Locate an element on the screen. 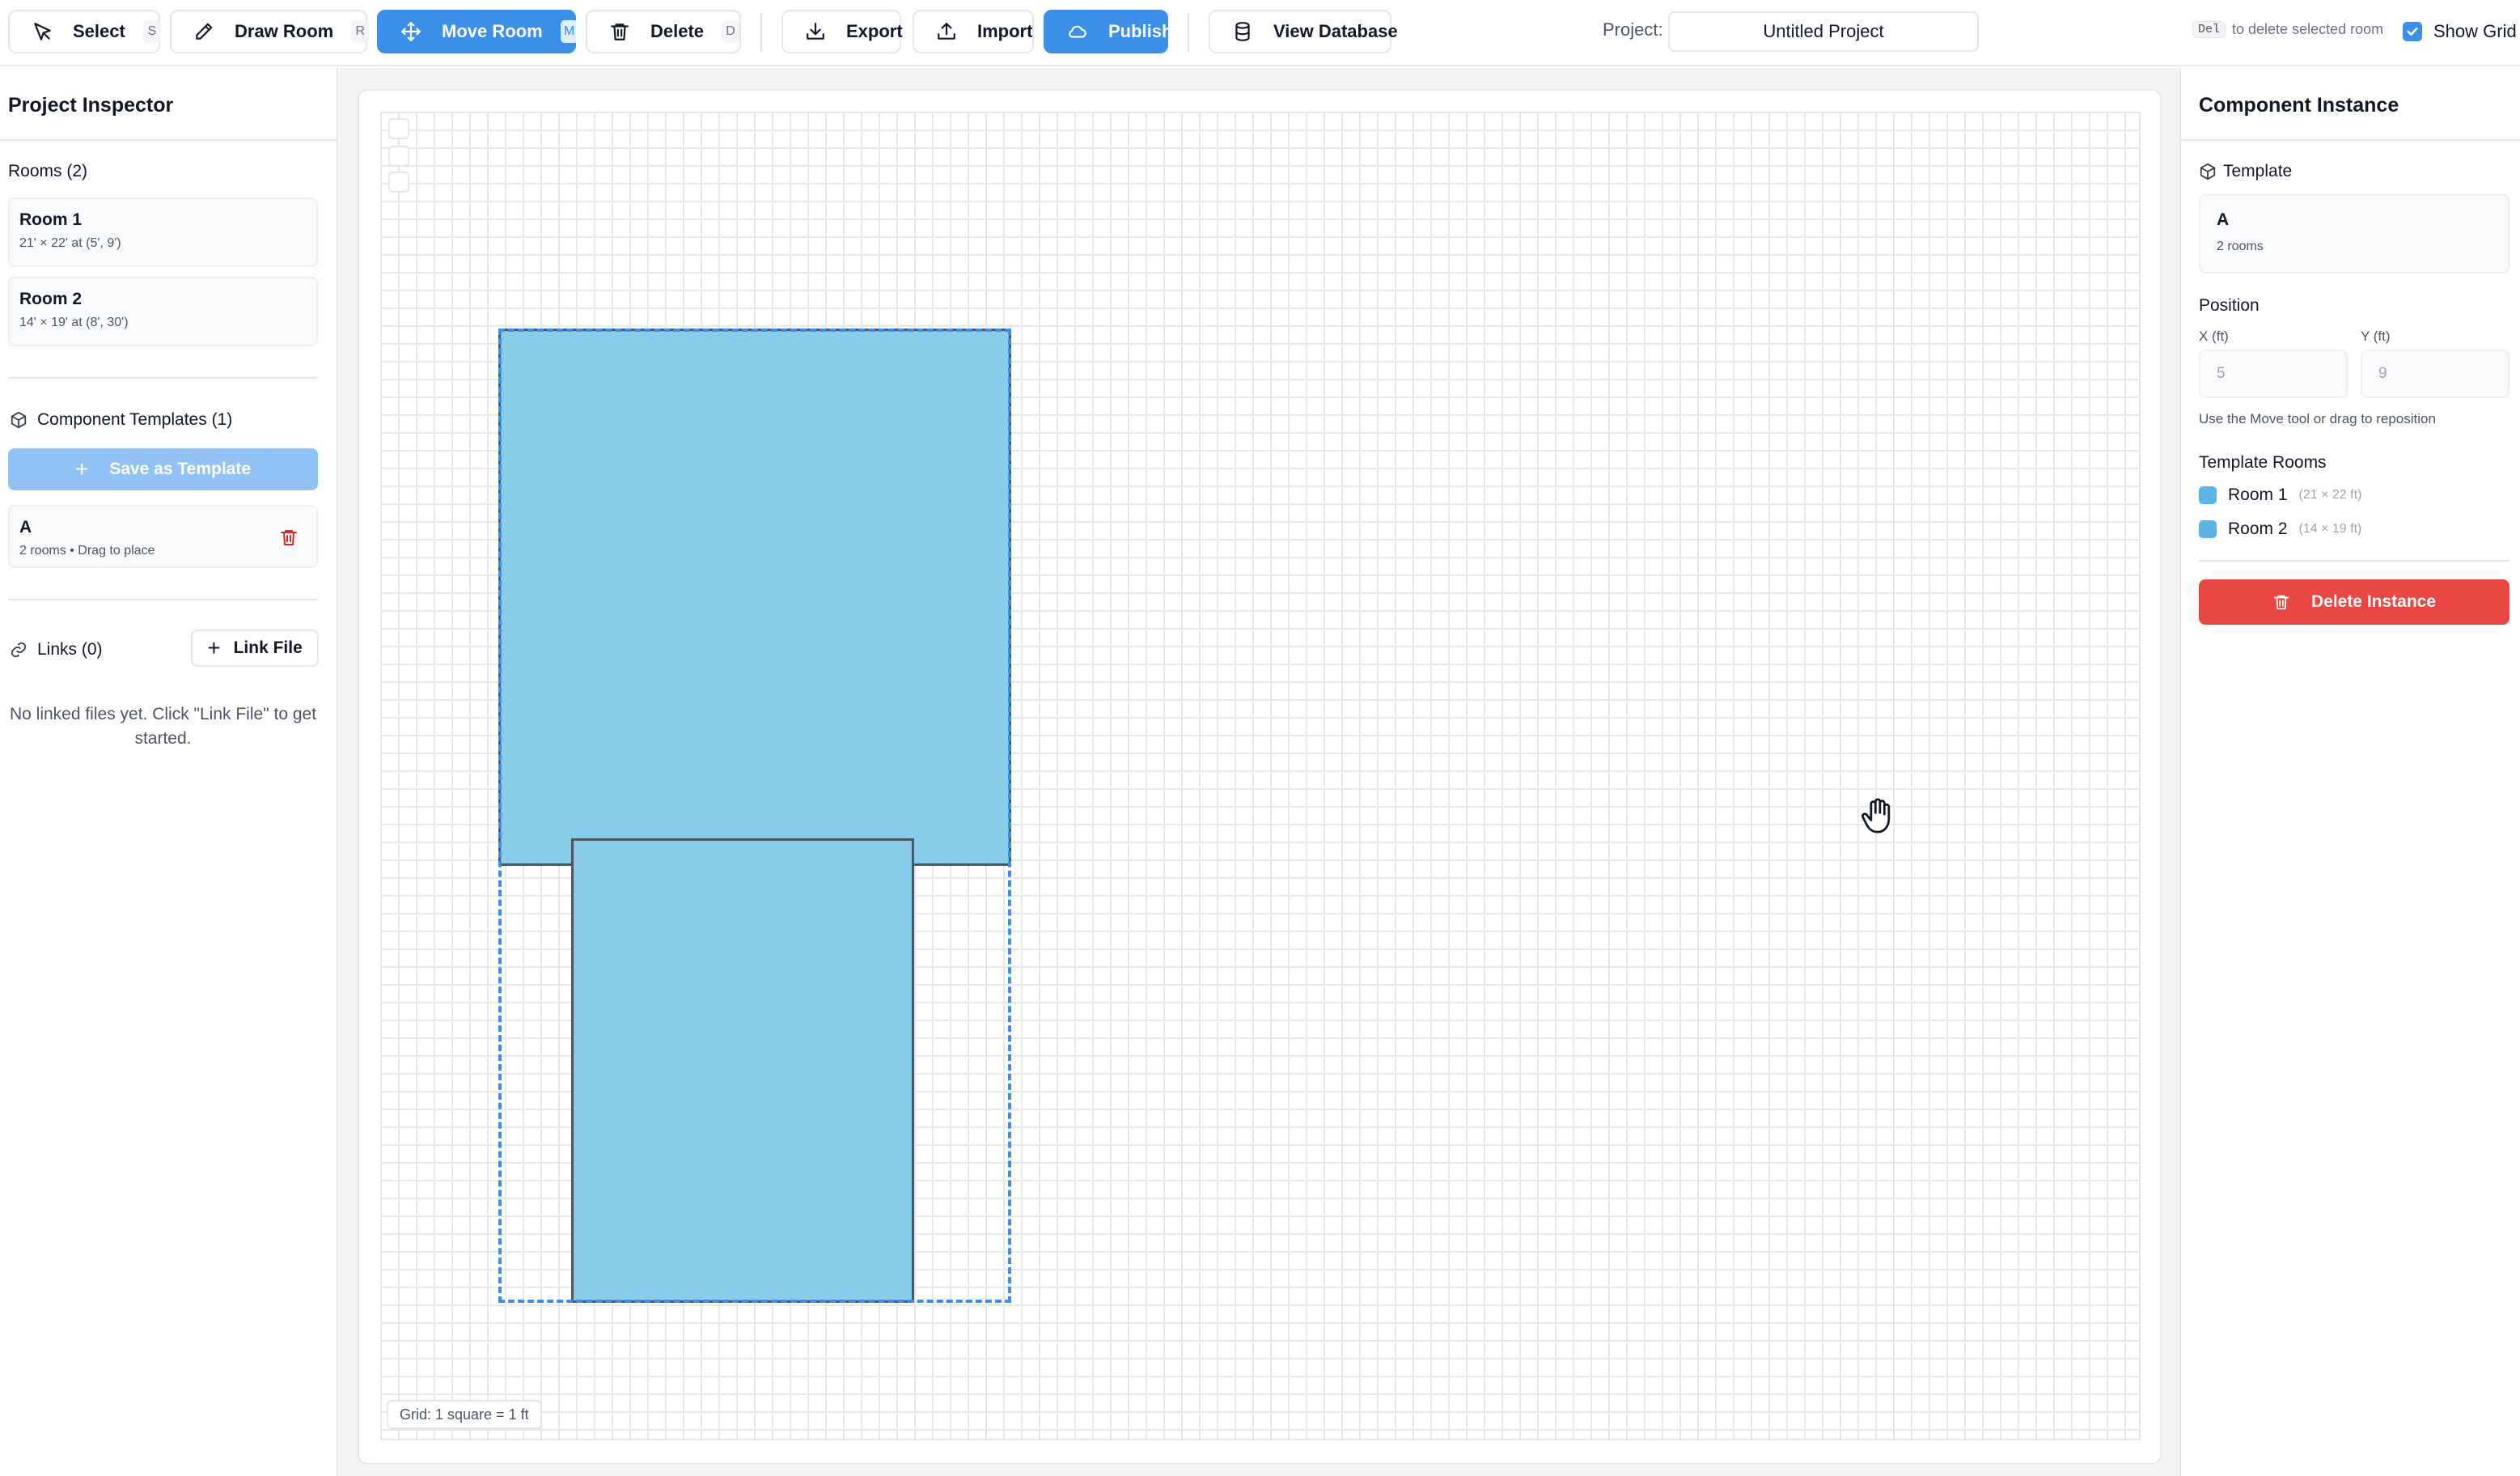  delete-tool-button: Delete D is located at coordinates (663, 32).